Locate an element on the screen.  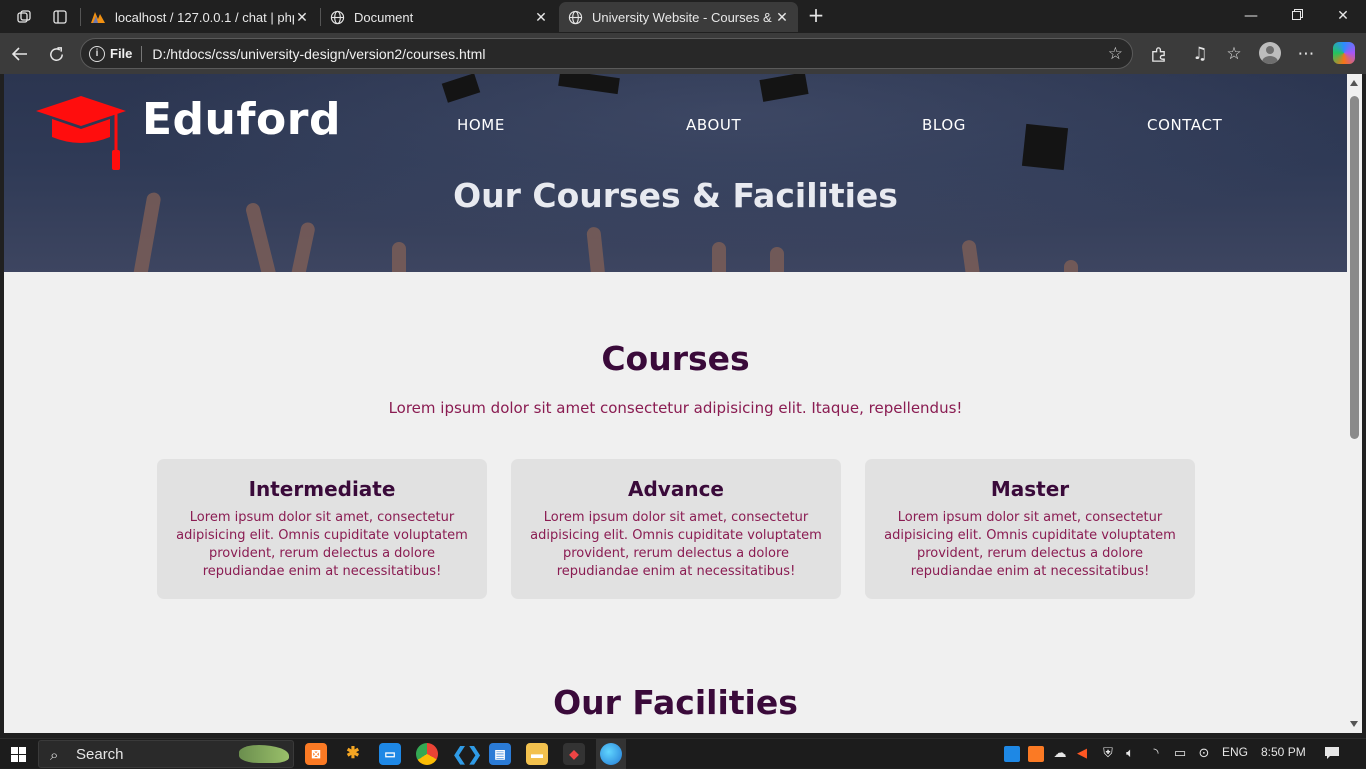
course-card-title: Intermediate is located at coordinates (322, 489).